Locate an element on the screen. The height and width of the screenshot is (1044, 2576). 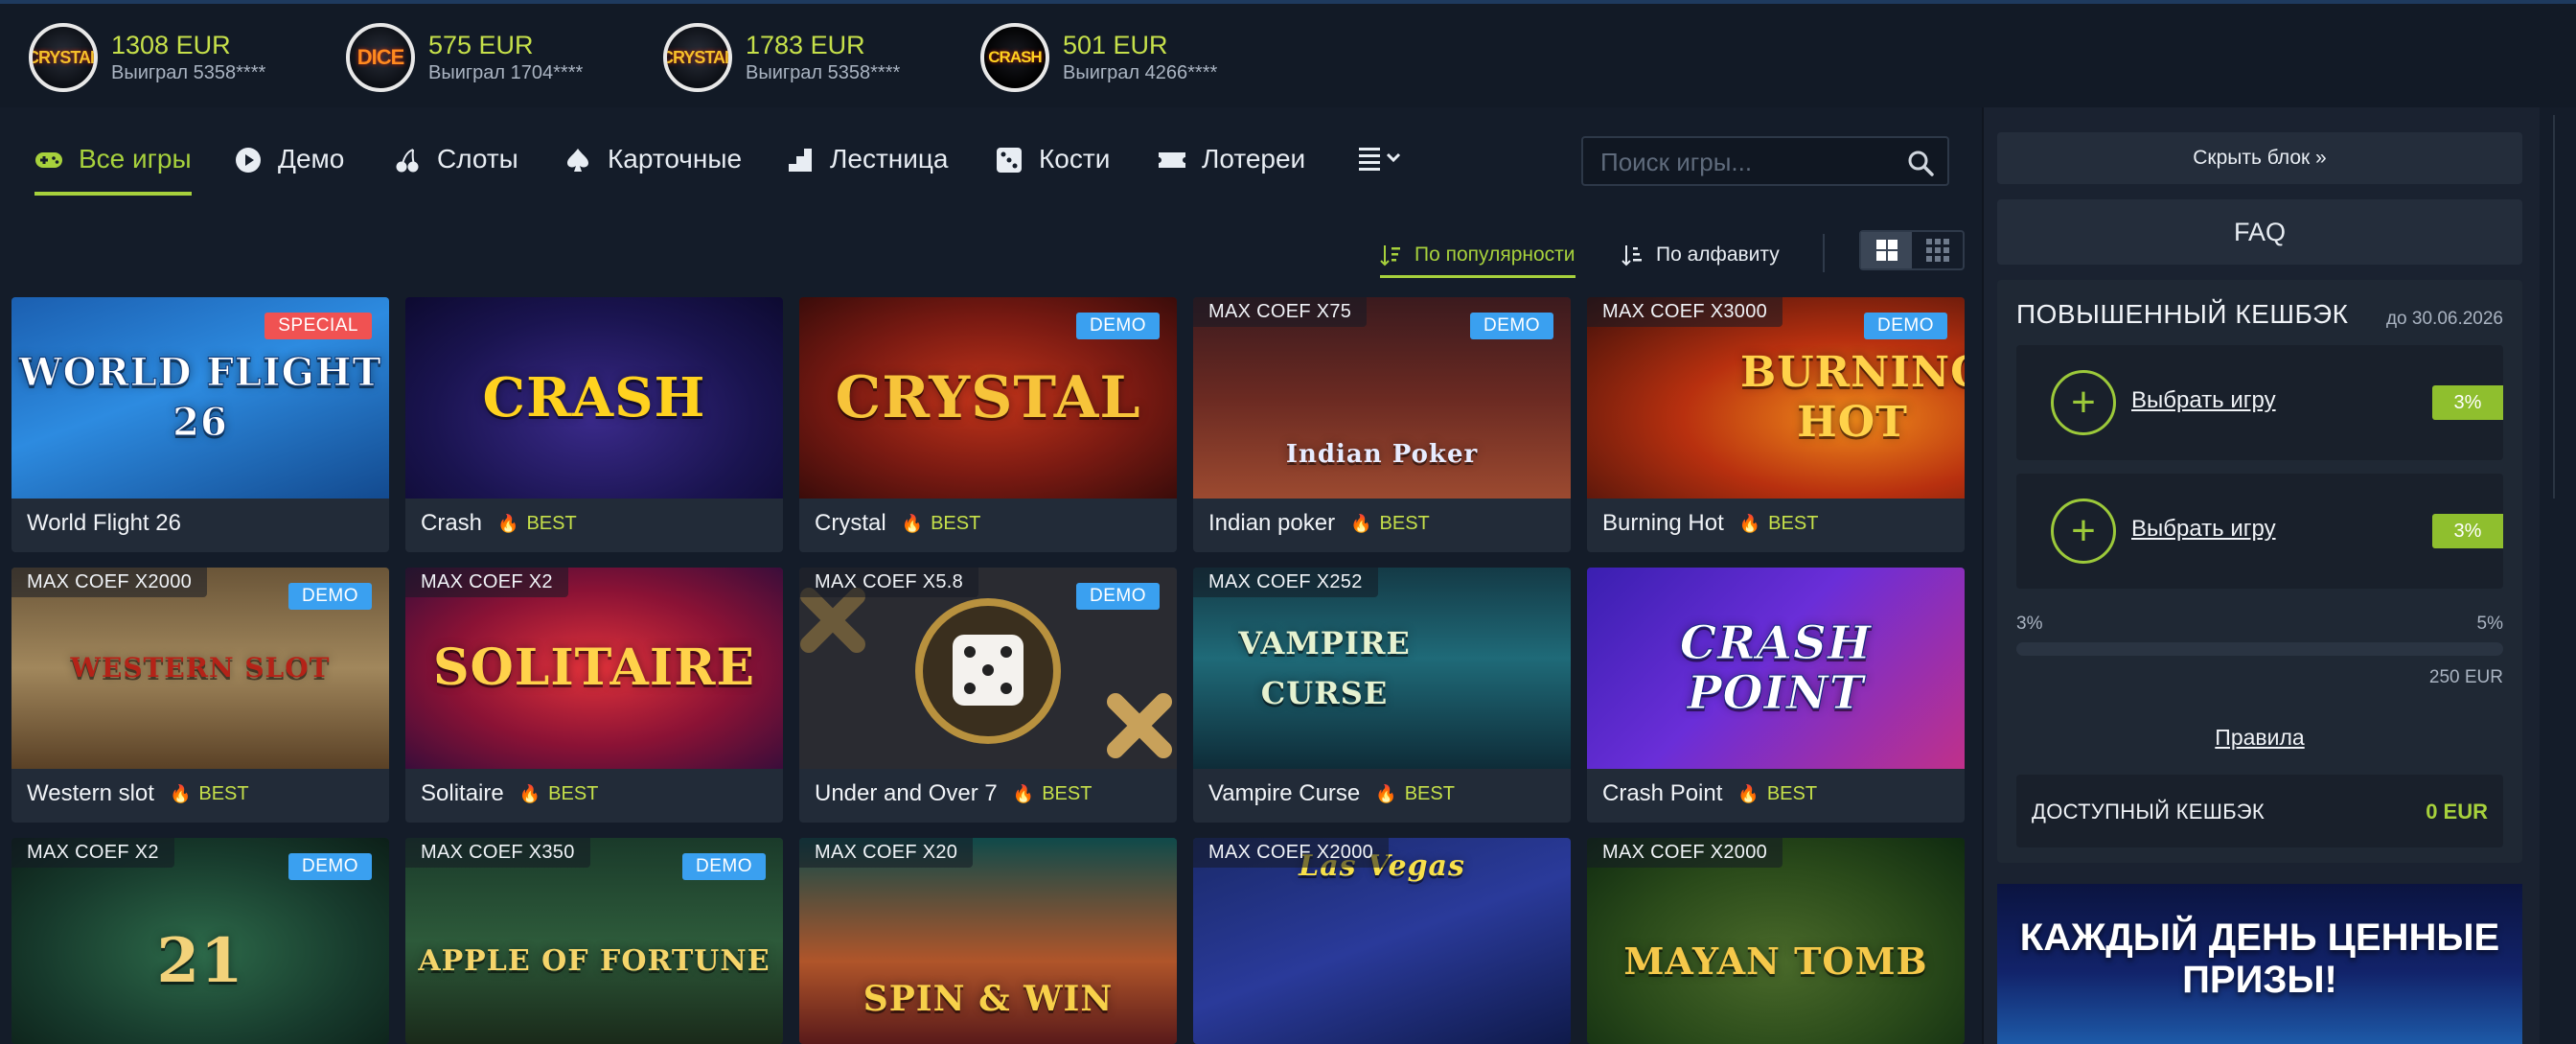
game-card: SOLITAIRE MAX COEF X2 Solitaire 🔥 BEST is located at coordinates (594, 695).